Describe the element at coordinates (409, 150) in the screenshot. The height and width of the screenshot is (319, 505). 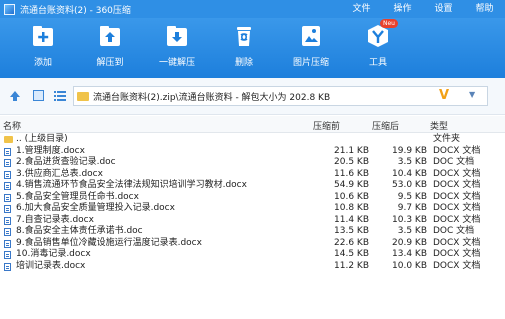
I see `file-size: 19.9 KB` at that location.